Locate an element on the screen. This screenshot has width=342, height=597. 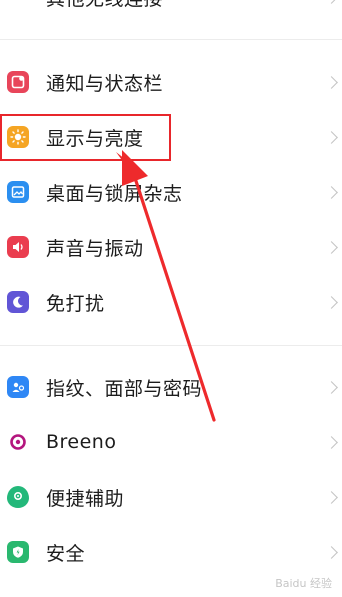
settings-item-label: 桌面与锁屏杂志 is located at coordinates (114, 193).